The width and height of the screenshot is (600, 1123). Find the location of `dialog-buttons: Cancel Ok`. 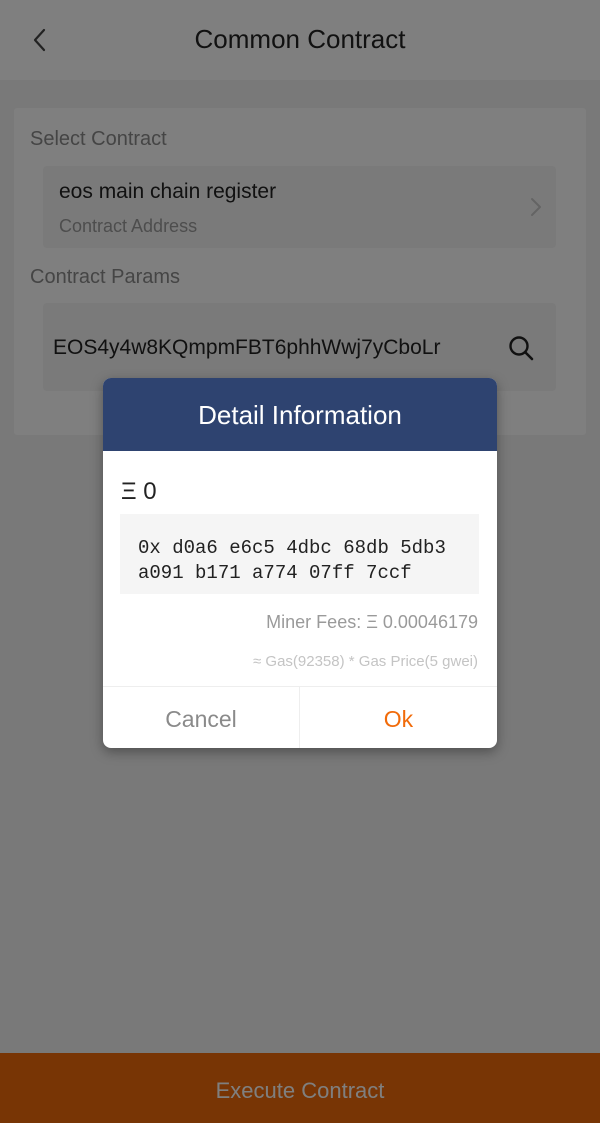

dialog-buttons: Cancel Ok is located at coordinates (300, 717).